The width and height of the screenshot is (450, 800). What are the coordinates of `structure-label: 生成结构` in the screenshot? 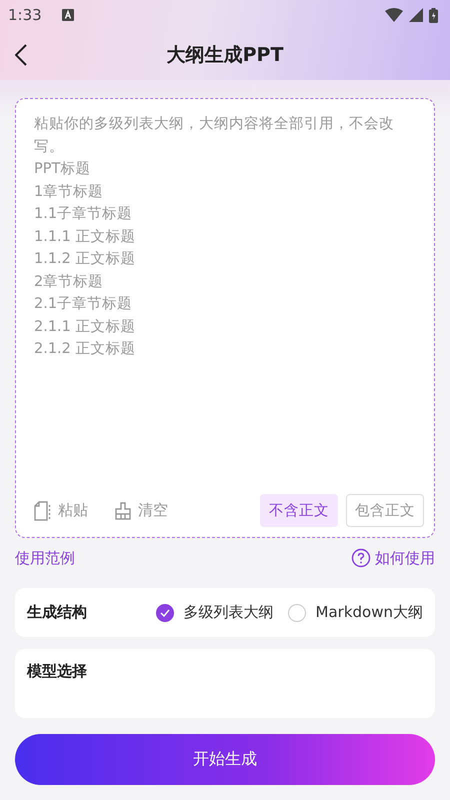 It's located at (57, 612).